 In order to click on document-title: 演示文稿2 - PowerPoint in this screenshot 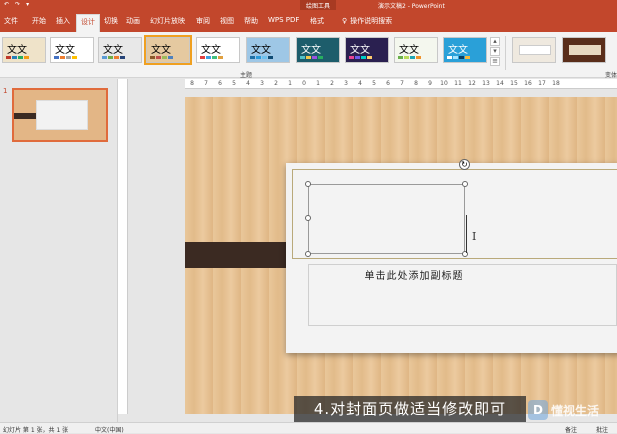, I will do `click(411, 6)`.